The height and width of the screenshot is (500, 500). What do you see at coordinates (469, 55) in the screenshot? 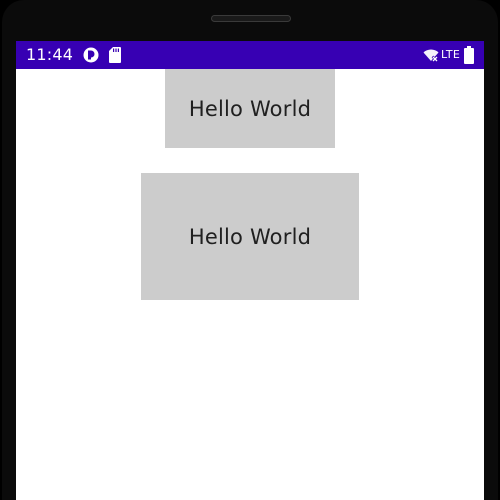
I see `battery-icon` at bounding box center [469, 55].